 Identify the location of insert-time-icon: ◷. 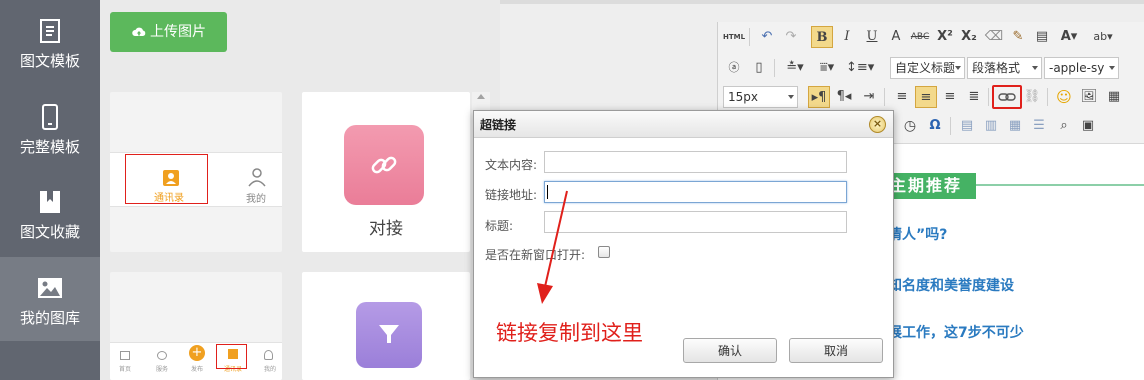
(910, 126).